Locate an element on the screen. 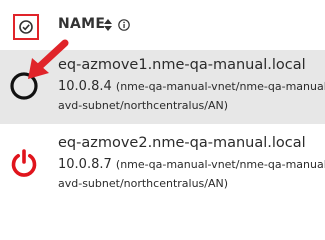  ip-address: 10.0.8.7 is located at coordinates (85, 164).